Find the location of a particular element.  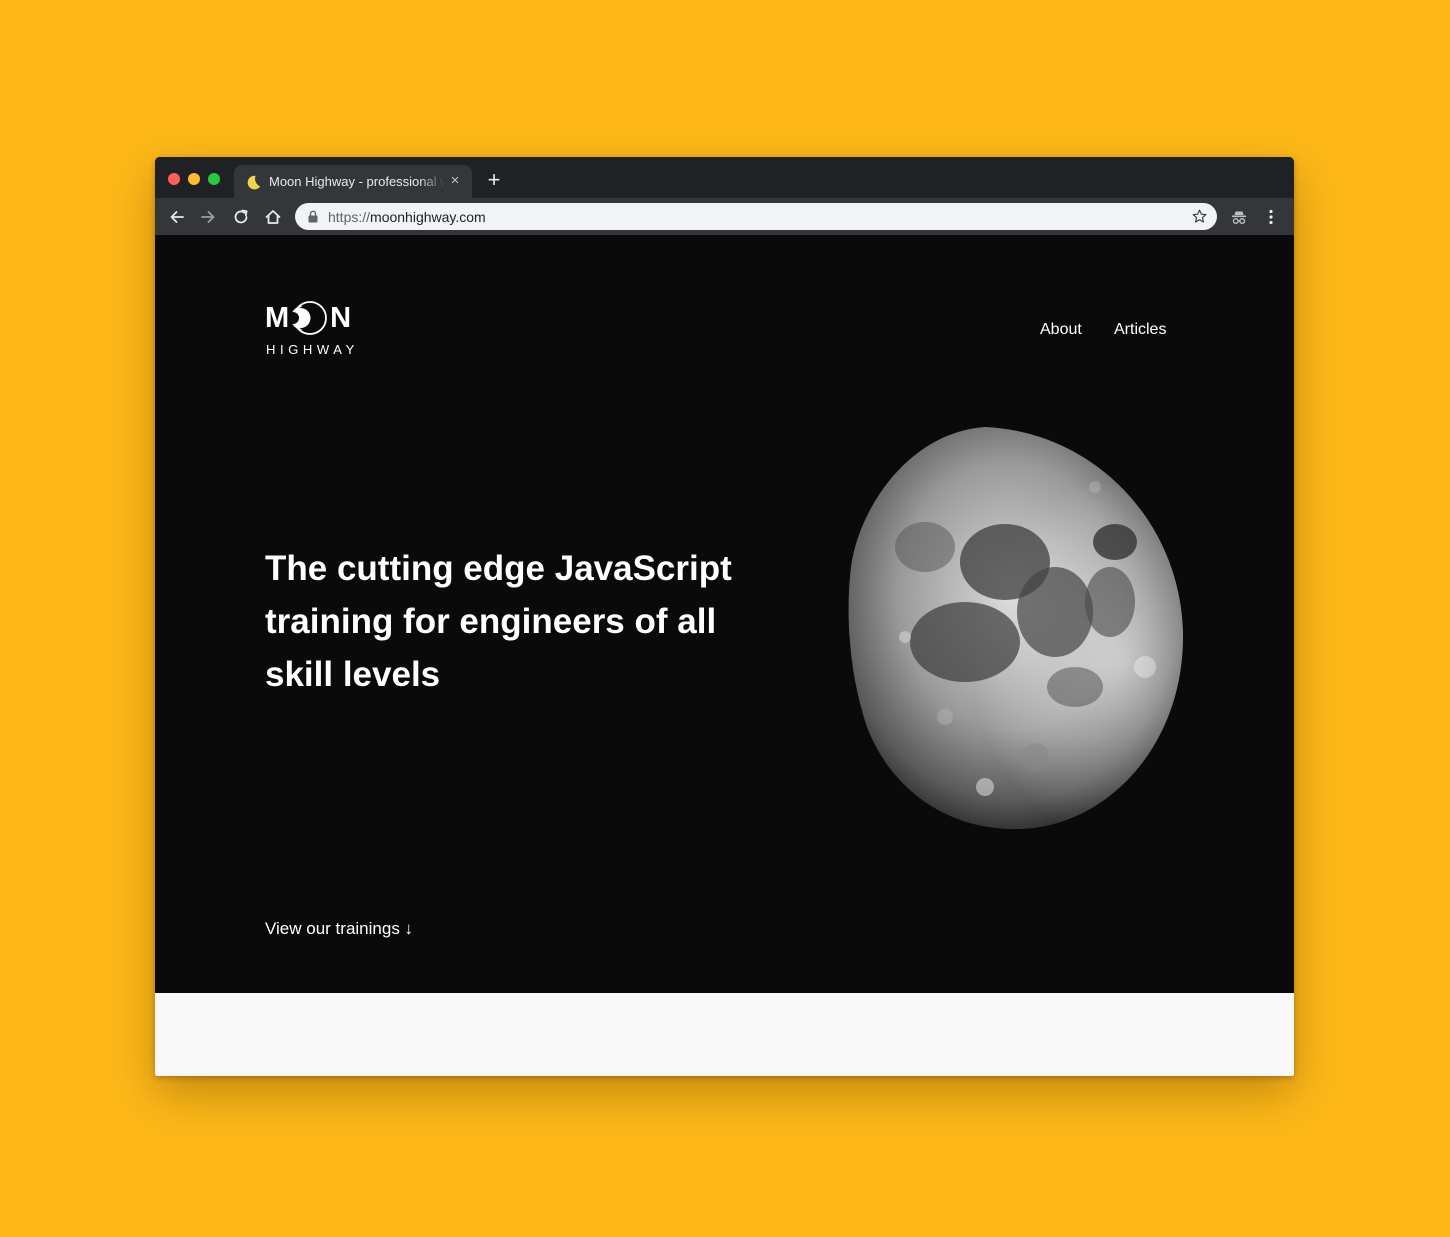

minimize-window-button is located at coordinates (194, 179).